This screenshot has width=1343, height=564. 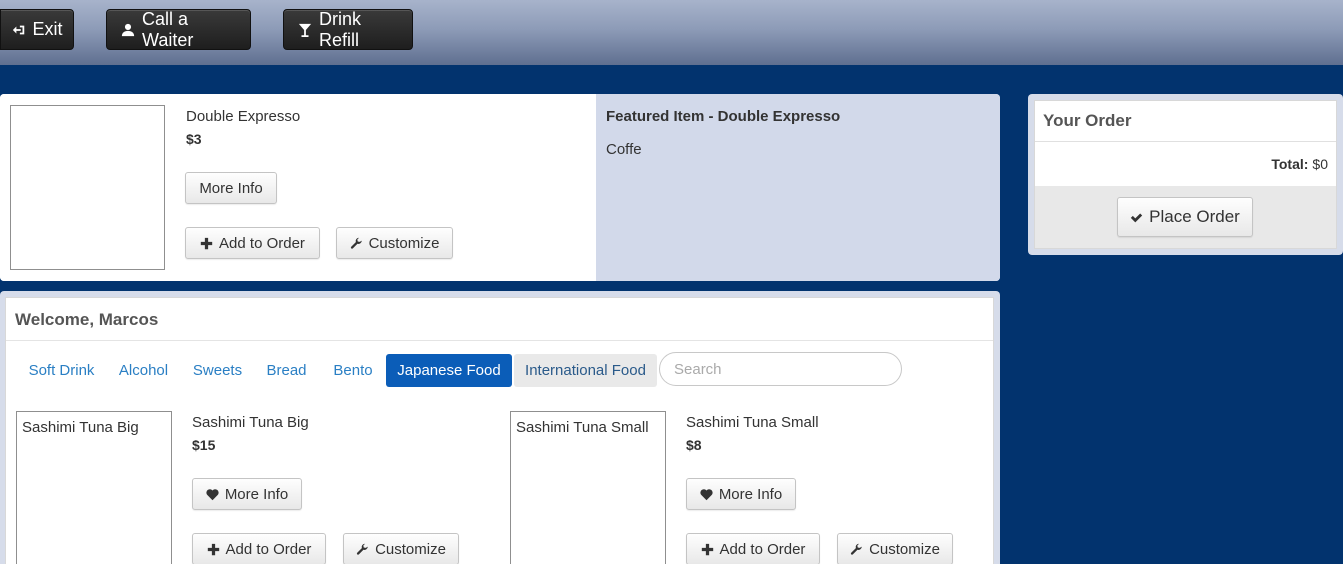 I want to click on order-total: Total: $0, so click(x=1299, y=164).